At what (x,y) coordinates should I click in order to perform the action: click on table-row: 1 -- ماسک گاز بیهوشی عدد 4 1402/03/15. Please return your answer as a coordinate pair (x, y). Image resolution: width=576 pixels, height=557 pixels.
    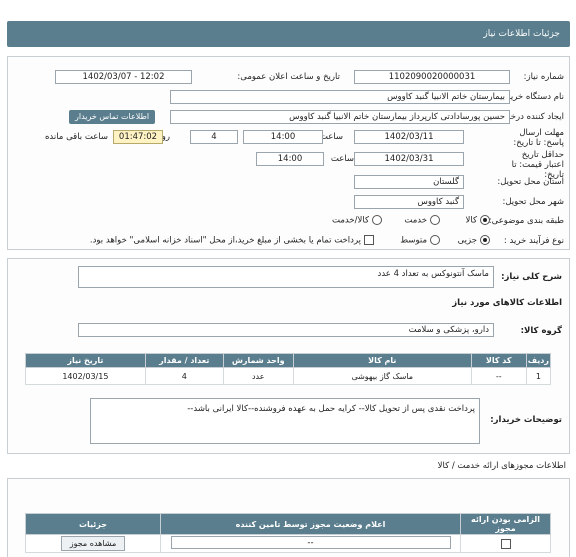
    Looking at the image, I should click on (288, 376).